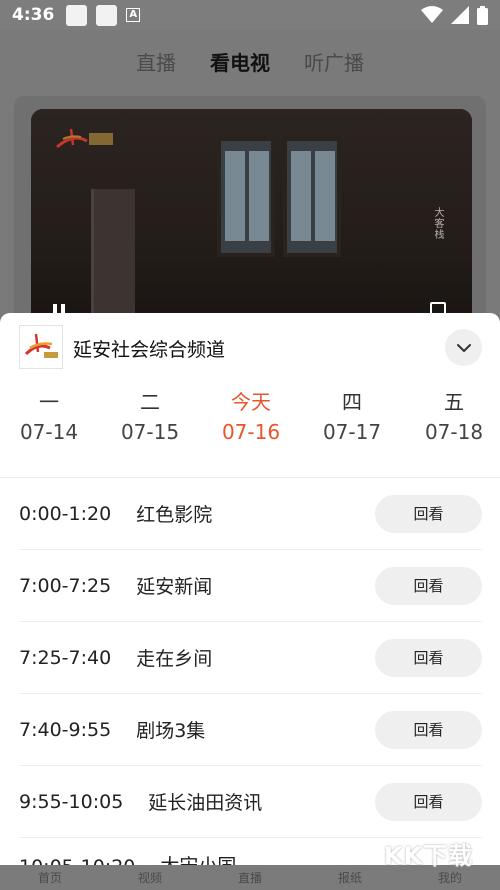 The height and width of the screenshot is (890, 500). Describe the element at coordinates (250, 730) in the screenshot. I see `program-row: 7:40-9:55 剧场3集 回看` at that location.